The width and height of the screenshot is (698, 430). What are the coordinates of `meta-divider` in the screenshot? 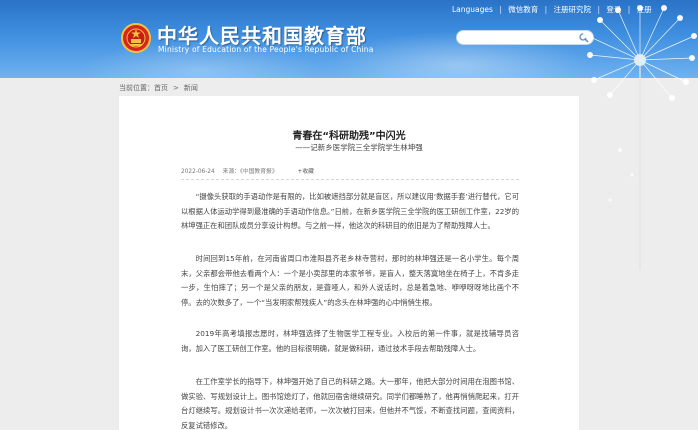 It's located at (350, 179).